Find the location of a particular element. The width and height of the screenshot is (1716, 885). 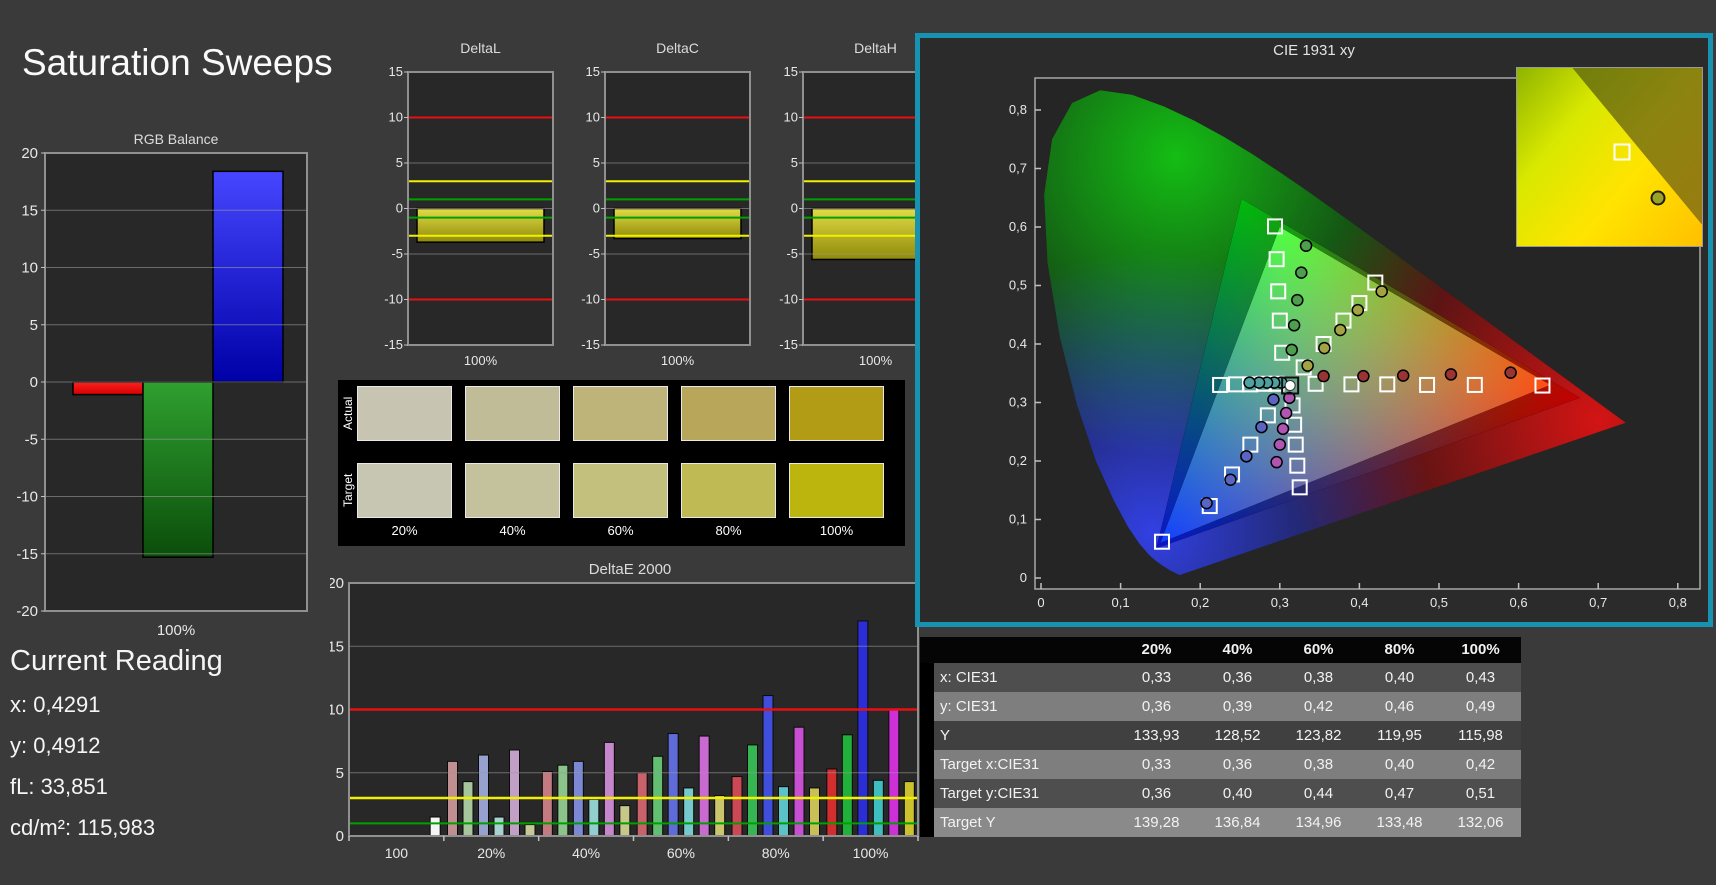

swatch-panel: Actual Target 20% 40% 60% 80% 100% is located at coordinates (621, 463).